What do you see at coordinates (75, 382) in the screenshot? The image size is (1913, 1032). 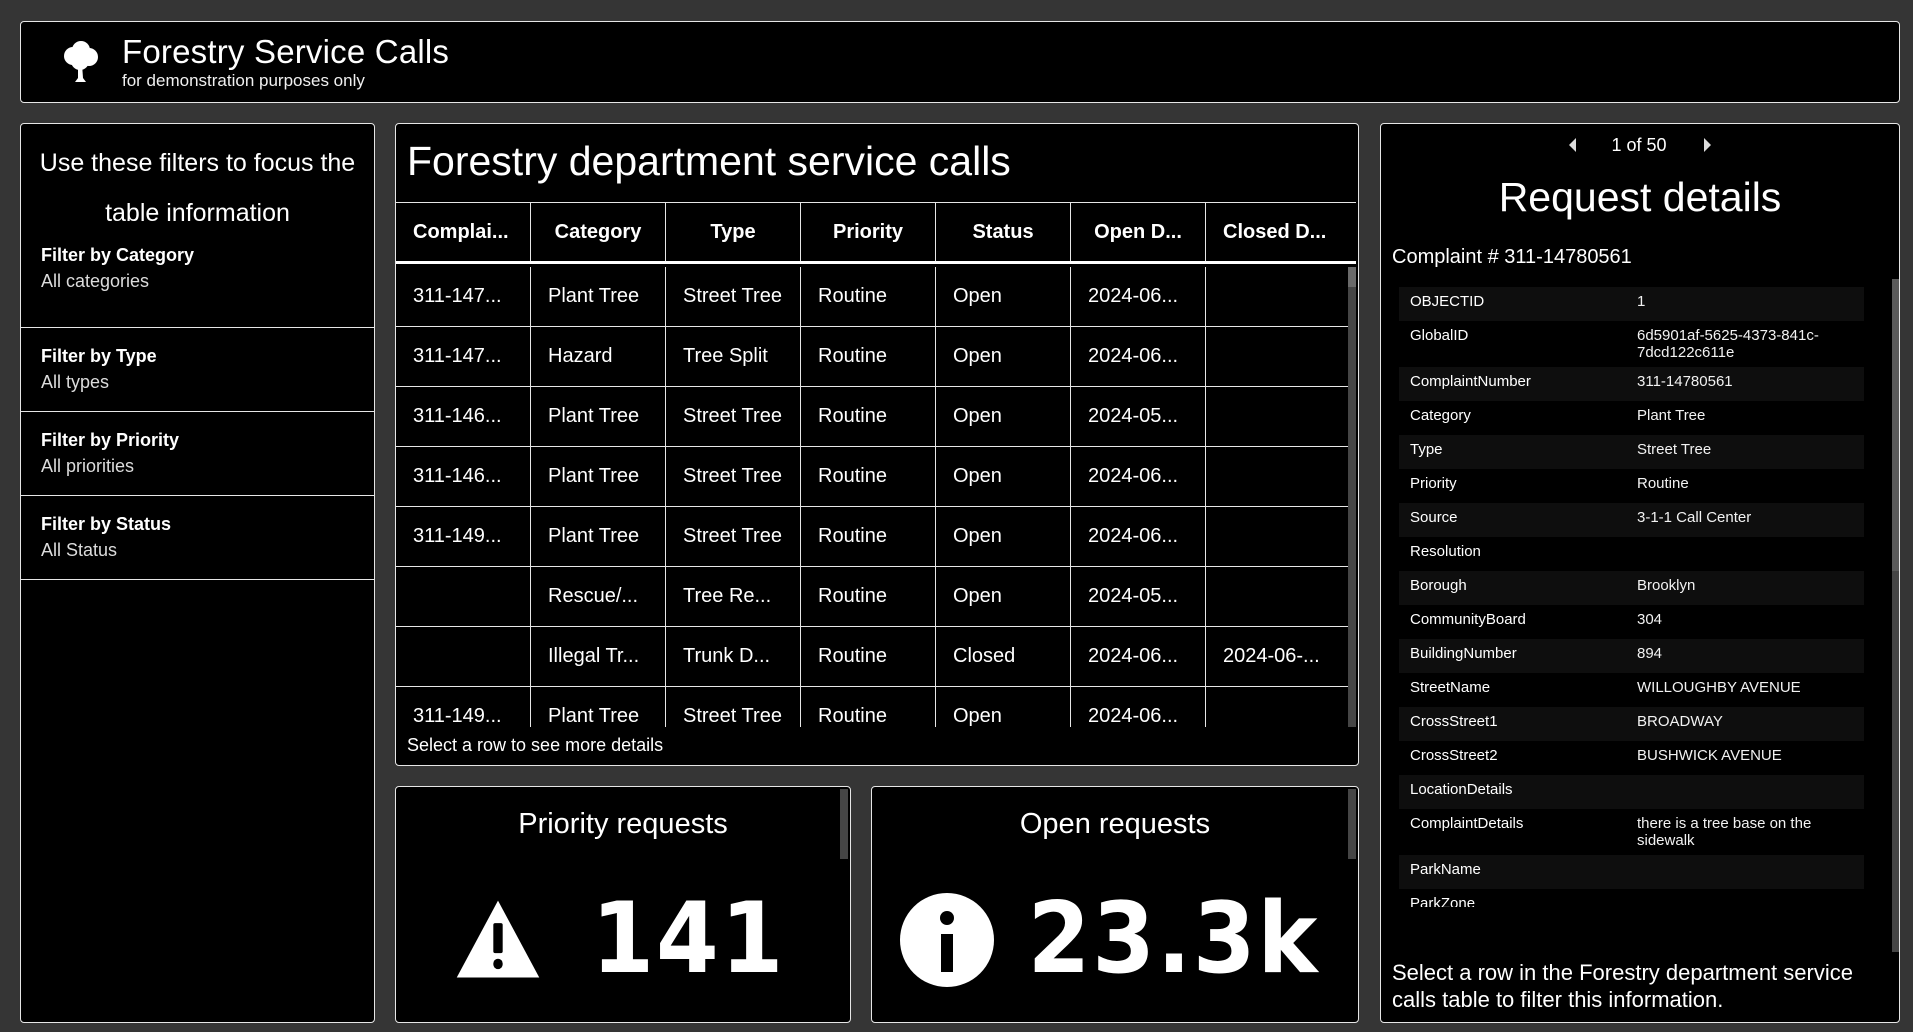 I see `filter-value: All types` at bounding box center [75, 382].